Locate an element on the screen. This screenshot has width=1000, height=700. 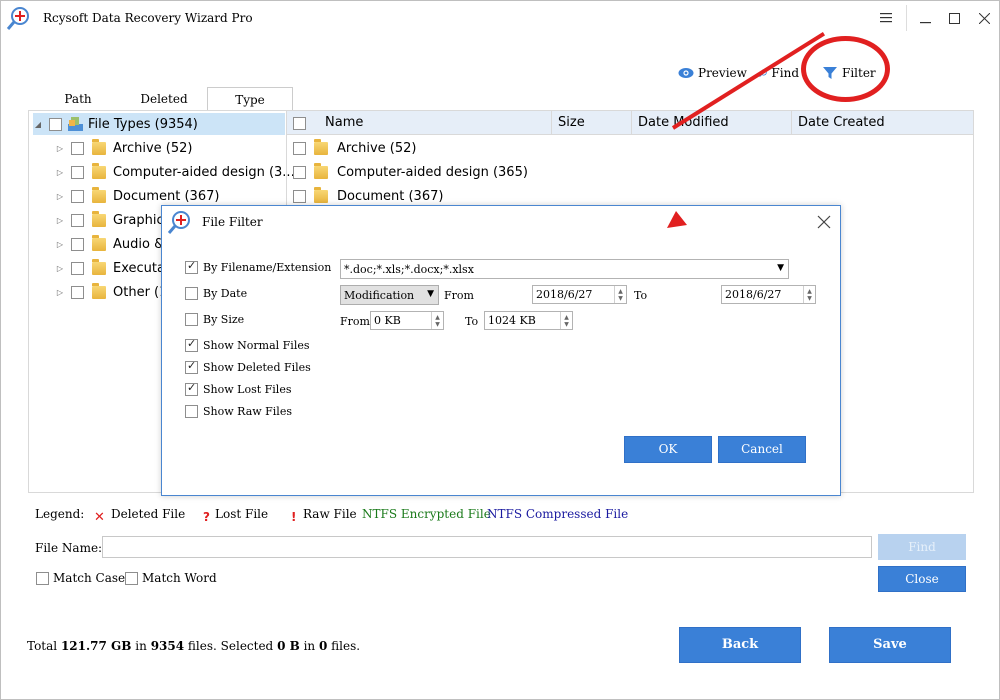
show-normal-label: Show Normal Files is located at coordinates (256, 345).